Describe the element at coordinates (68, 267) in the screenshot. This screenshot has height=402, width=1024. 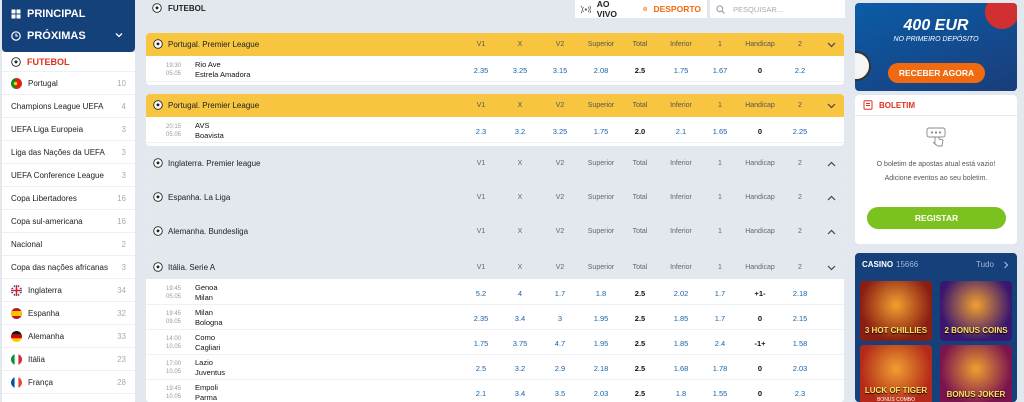
I see `sidebar-item-copa-das-na-es-africanas: Copa das nações africanas 3` at that location.